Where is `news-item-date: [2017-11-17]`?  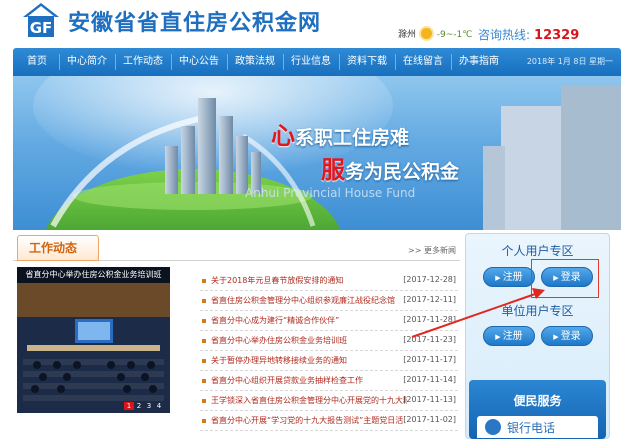 news-item-date: [2017-11-17] is located at coordinates (429, 359).